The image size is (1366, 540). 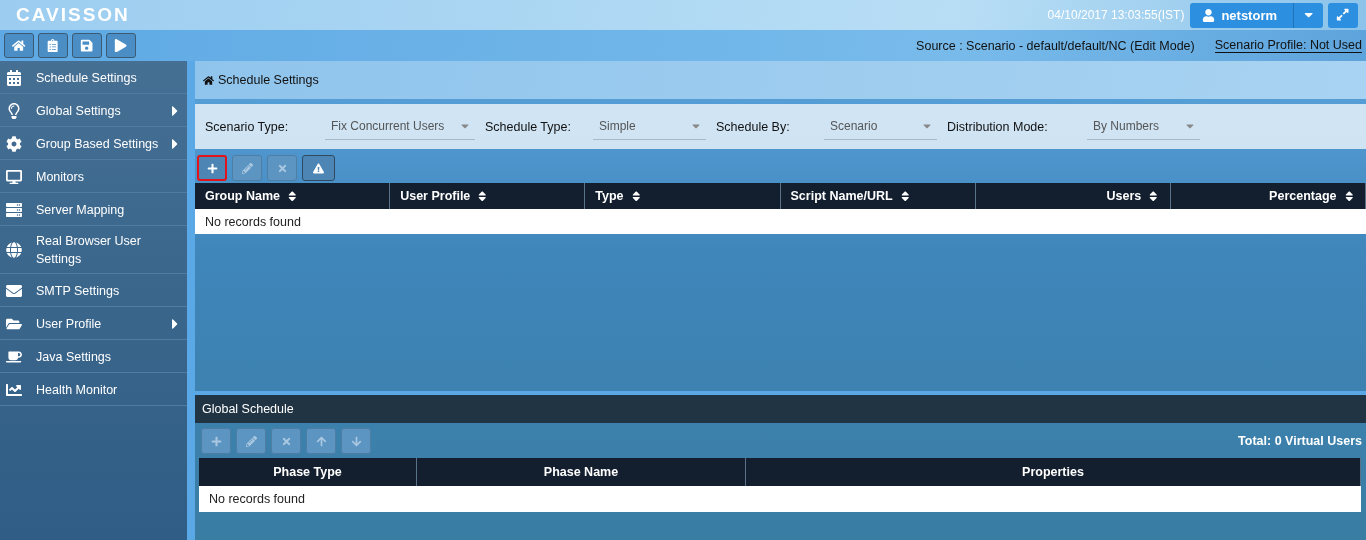 What do you see at coordinates (14, 290) in the screenshot?
I see `envelope-icon` at bounding box center [14, 290].